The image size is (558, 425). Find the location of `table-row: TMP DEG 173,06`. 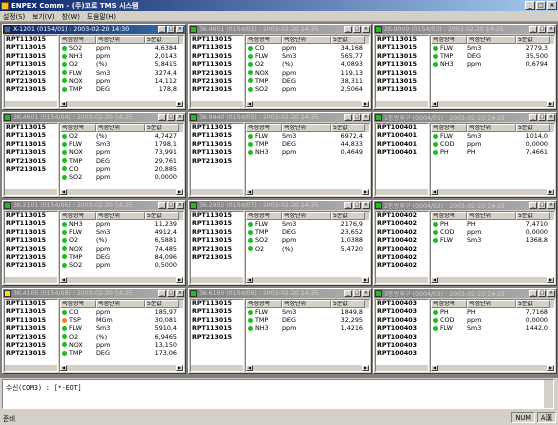

table-row: TMP DEG 173,06 is located at coordinates (121, 353).